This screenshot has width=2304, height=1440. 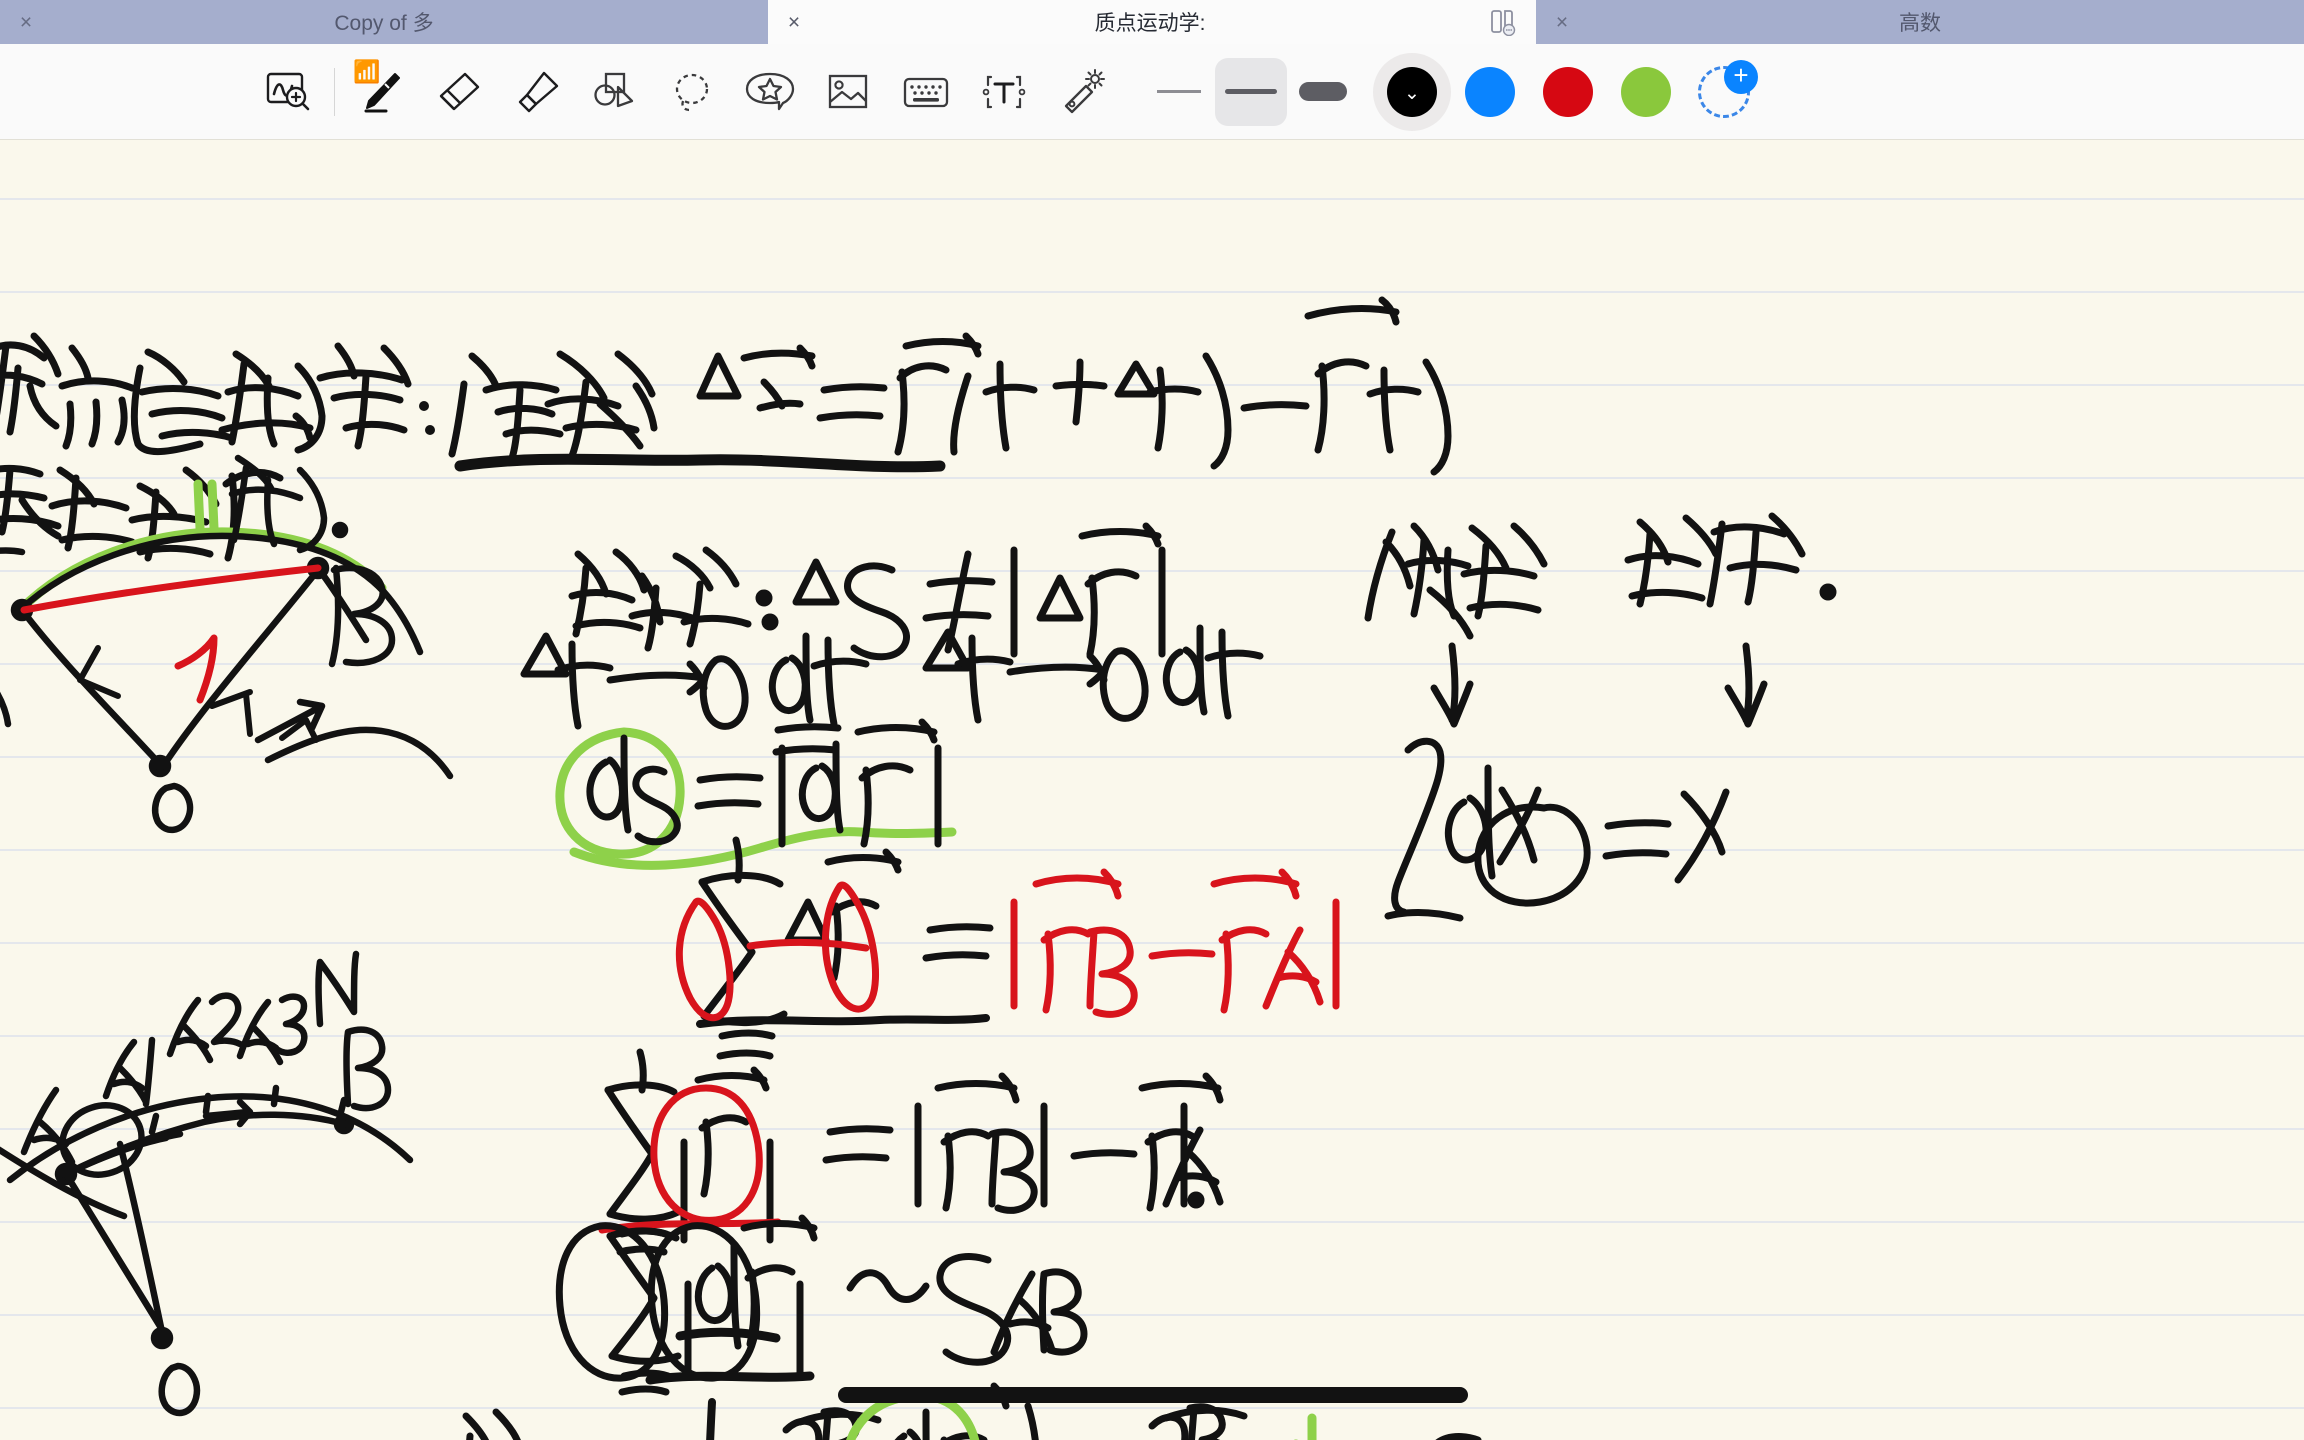 I want to click on tool-group-primary: 📶, so click(x=685, y=92).